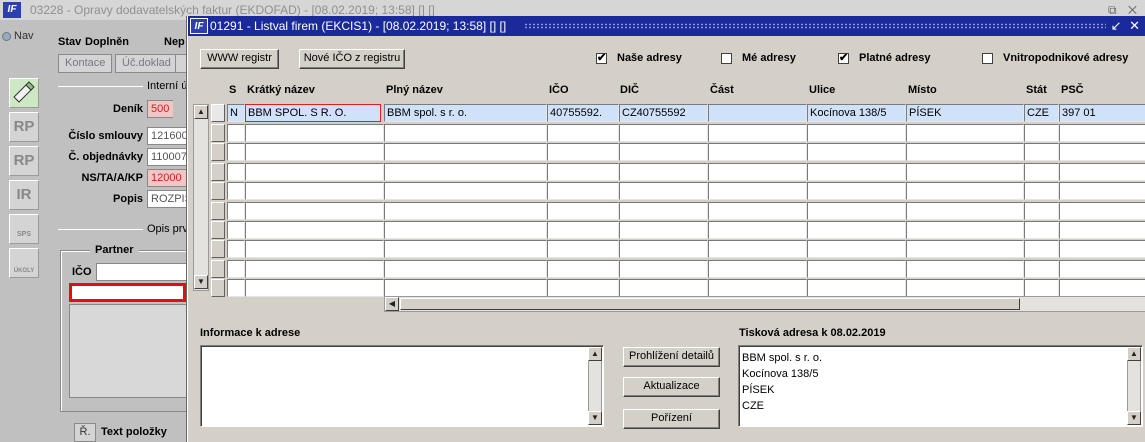 The height and width of the screenshot is (442, 1145). What do you see at coordinates (85, 63) in the screenshot?
I see `kontace-button: Kontace` at bounding box center [85, 63].